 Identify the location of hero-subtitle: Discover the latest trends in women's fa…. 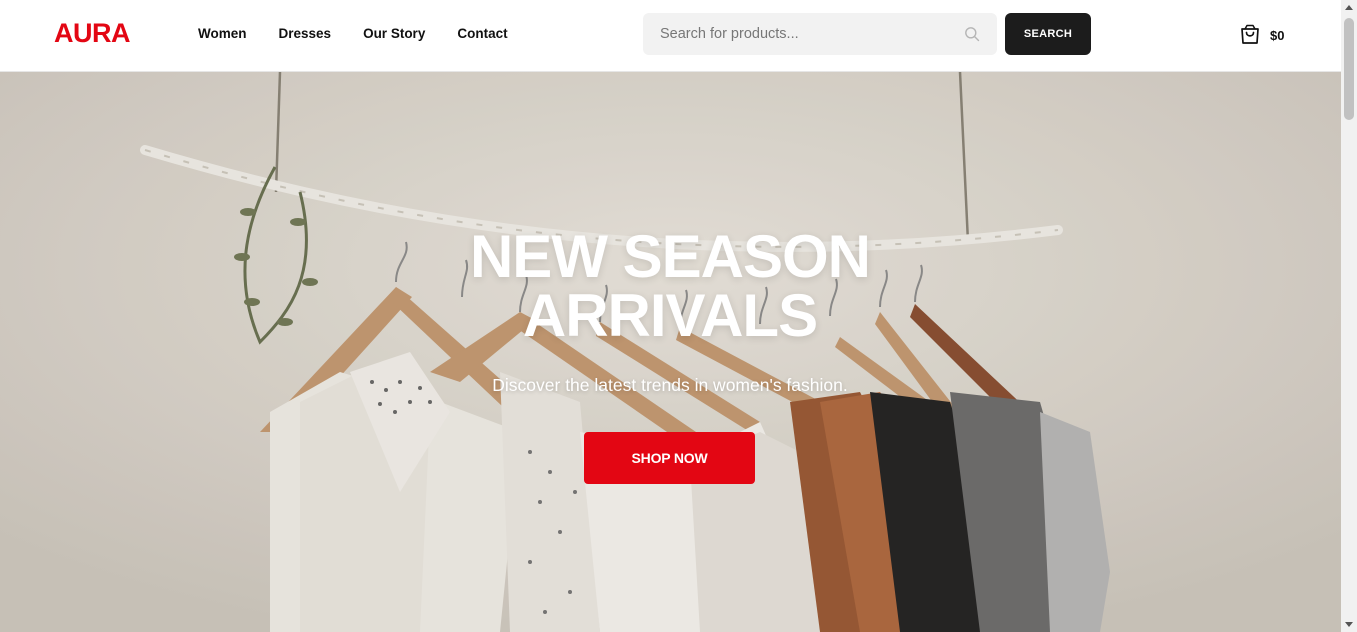
(670, 385).